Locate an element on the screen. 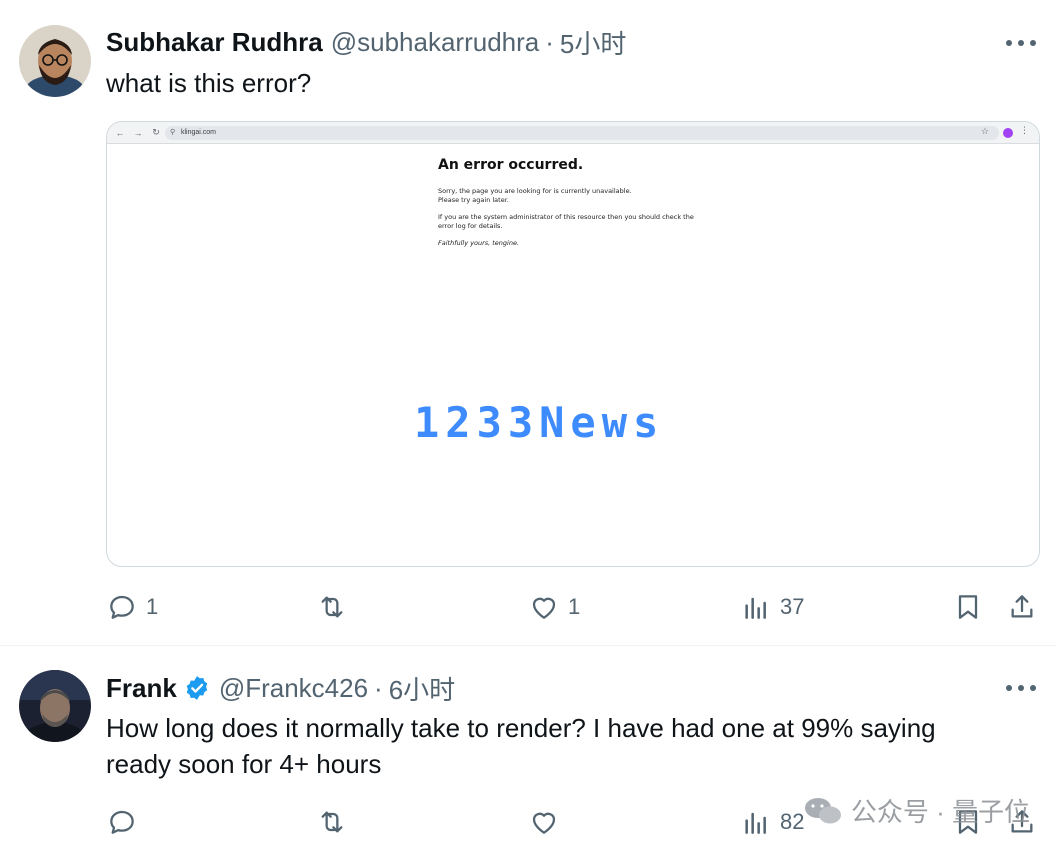 This screenshot has height=852, width=1056. tweet-2-header: Frank @Frankc426 · 6小时 is located at coordinates (280, 688).